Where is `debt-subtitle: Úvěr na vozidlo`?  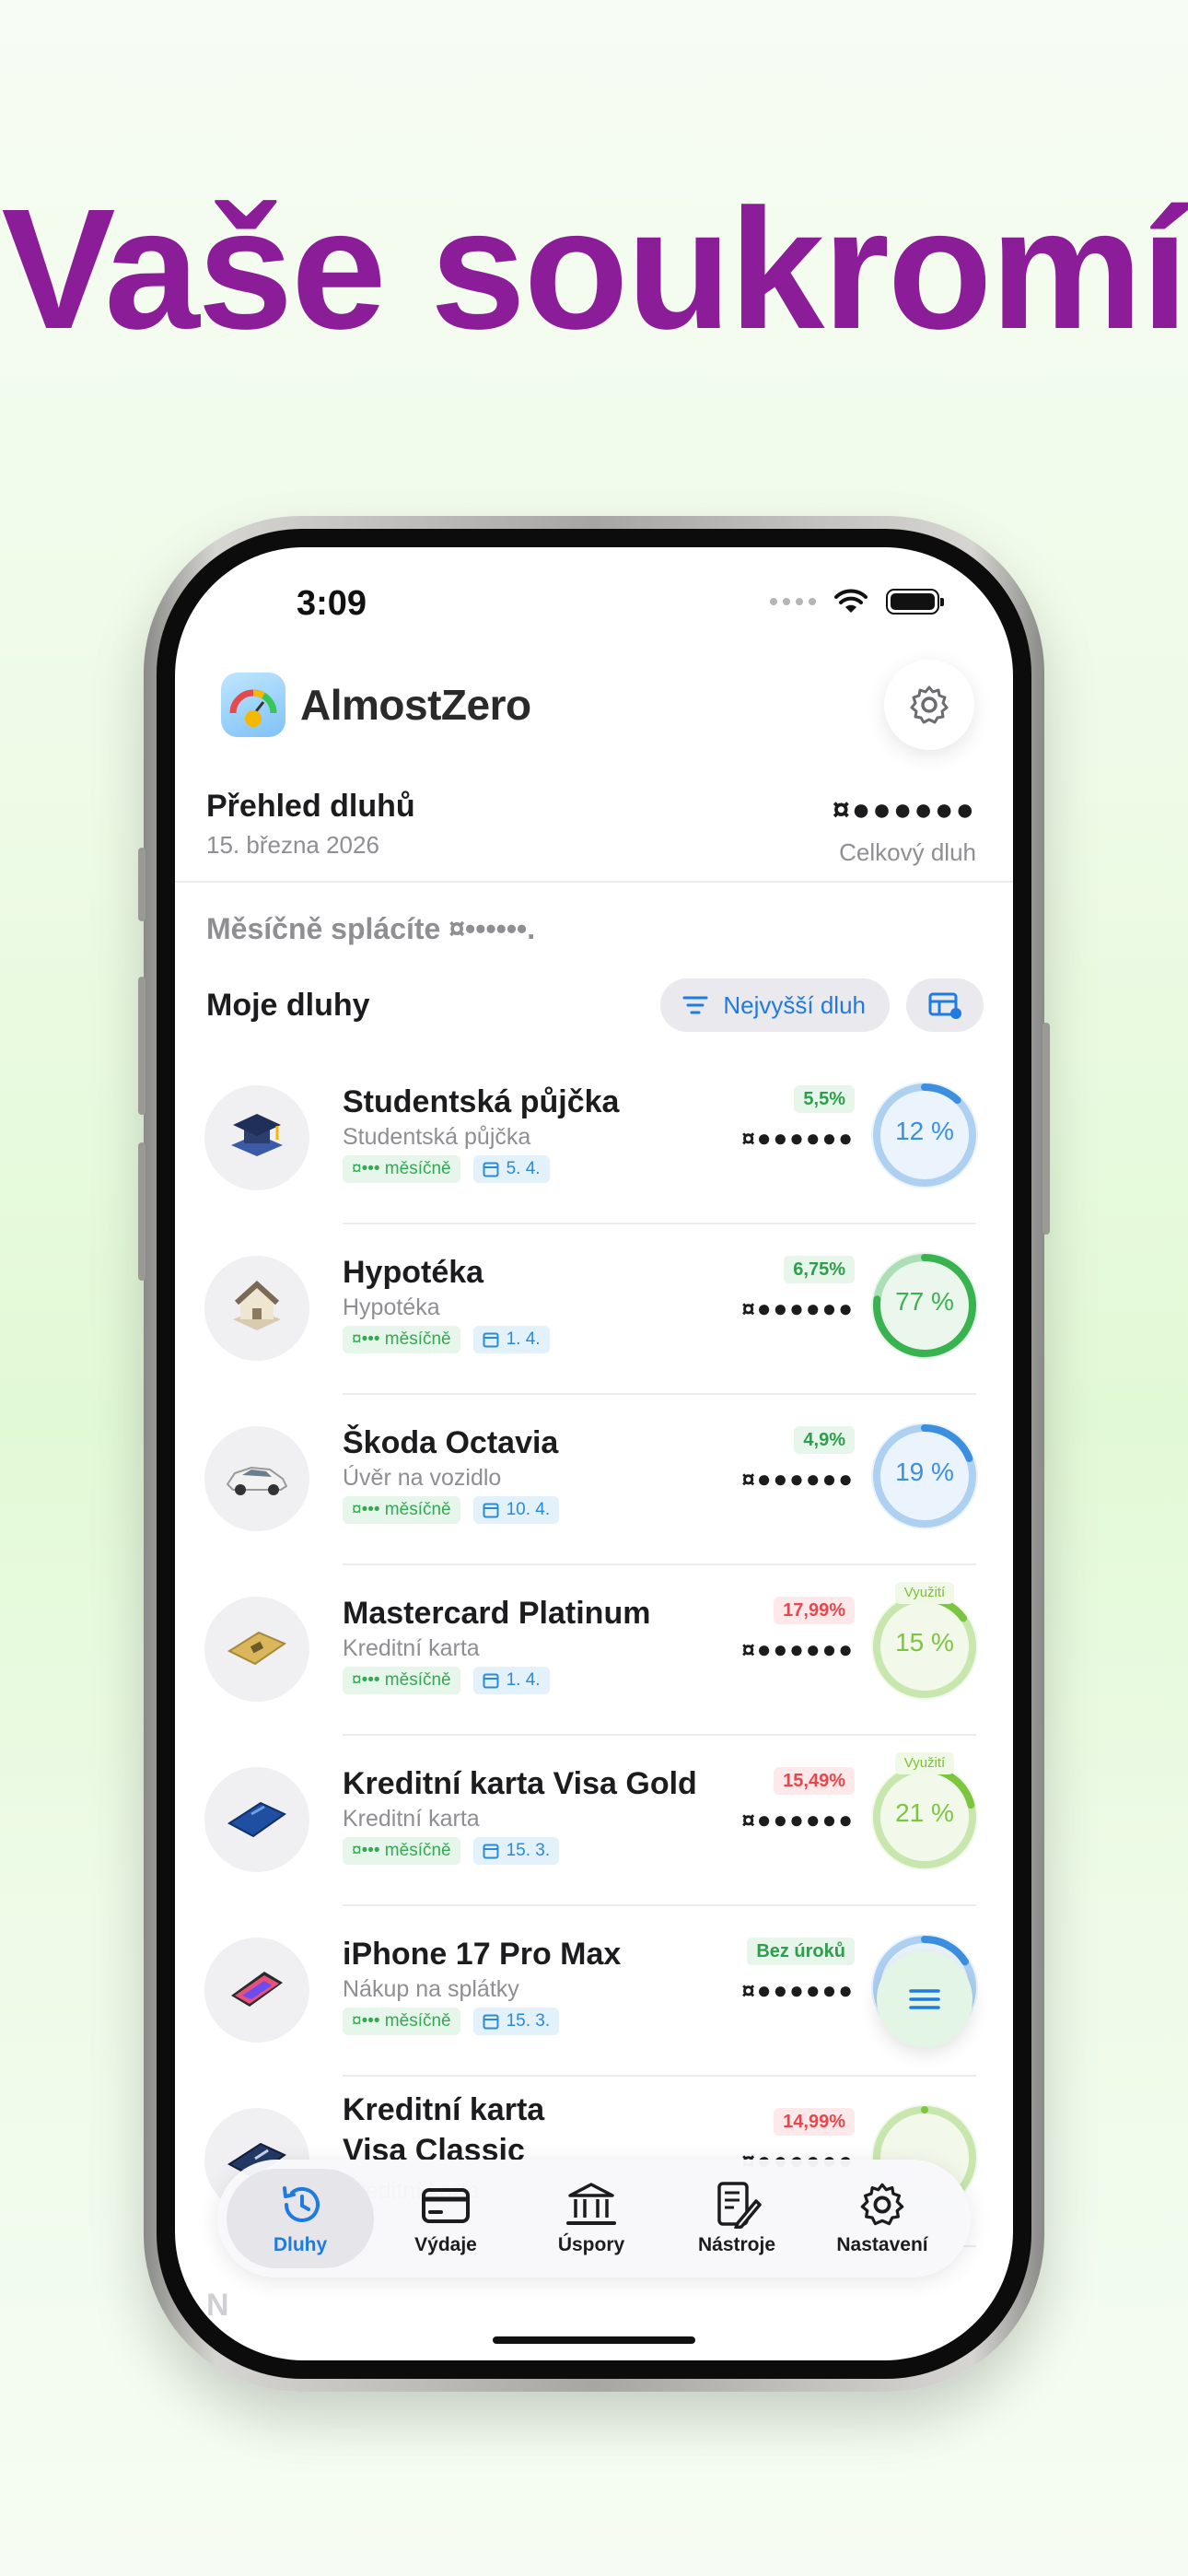 debt-subtitle: Úvěr na vozidlo is located at coordinates (422, 1478).